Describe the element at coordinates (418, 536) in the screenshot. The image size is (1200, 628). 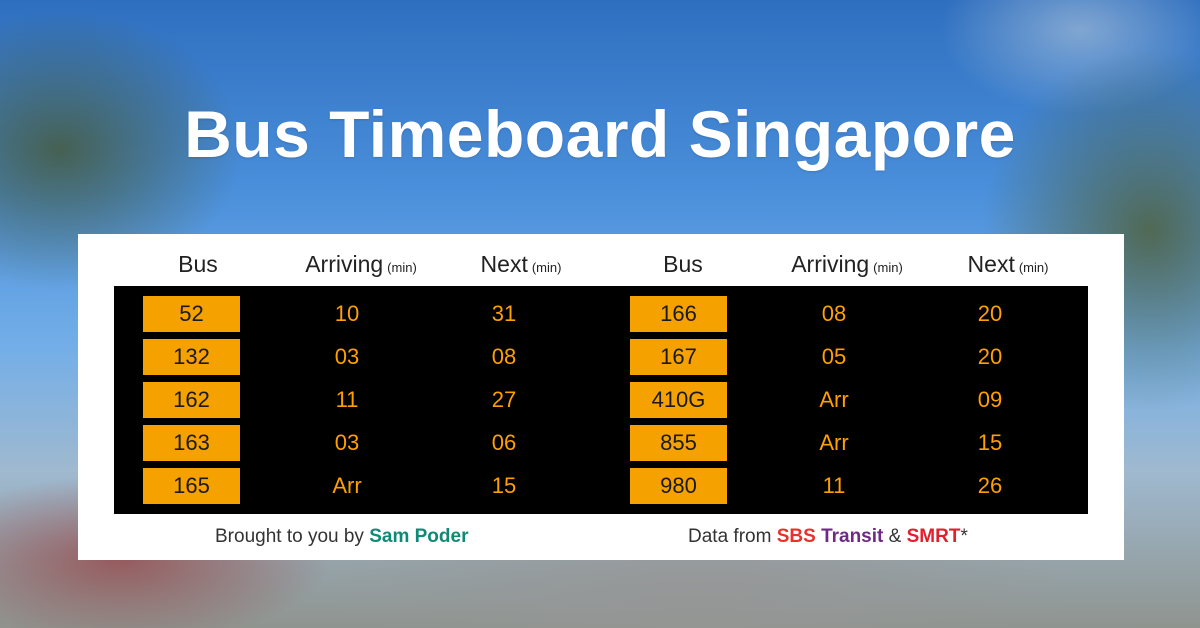
I see `author-link: Sam Poder` at that location.